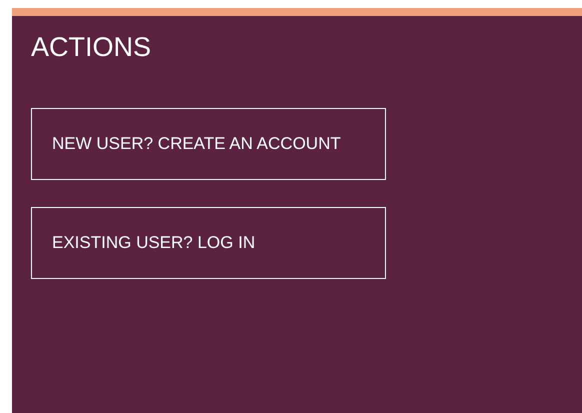 The height and width of the screenshot is (413, 582). I want to click on panel-title: ACTIONS, so click(91, 47).